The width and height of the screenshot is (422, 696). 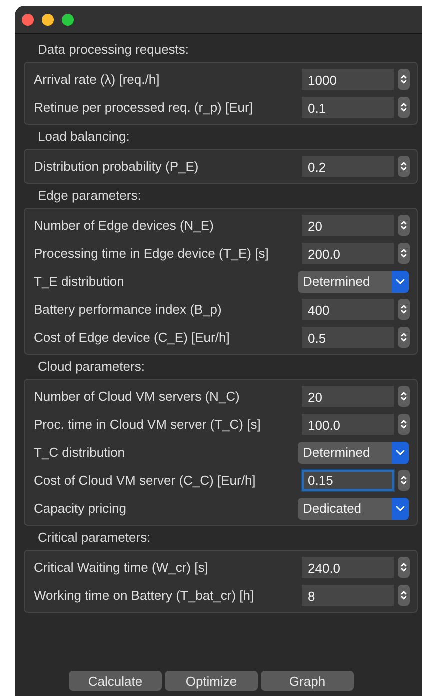 I want to click on input-field: 0.1, so click(x=348, y=107).